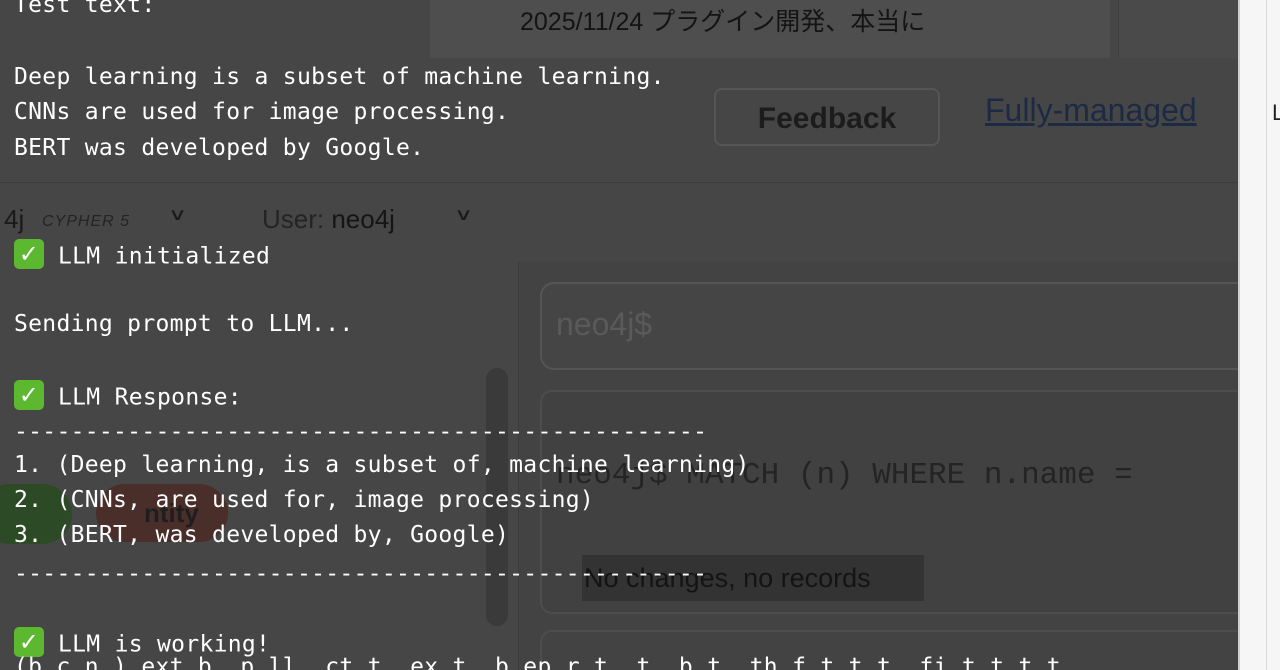  Describe the element at coordinates (85, 9) in the screenshot. I see `terminal-line-test-text: Test text:` at that location.